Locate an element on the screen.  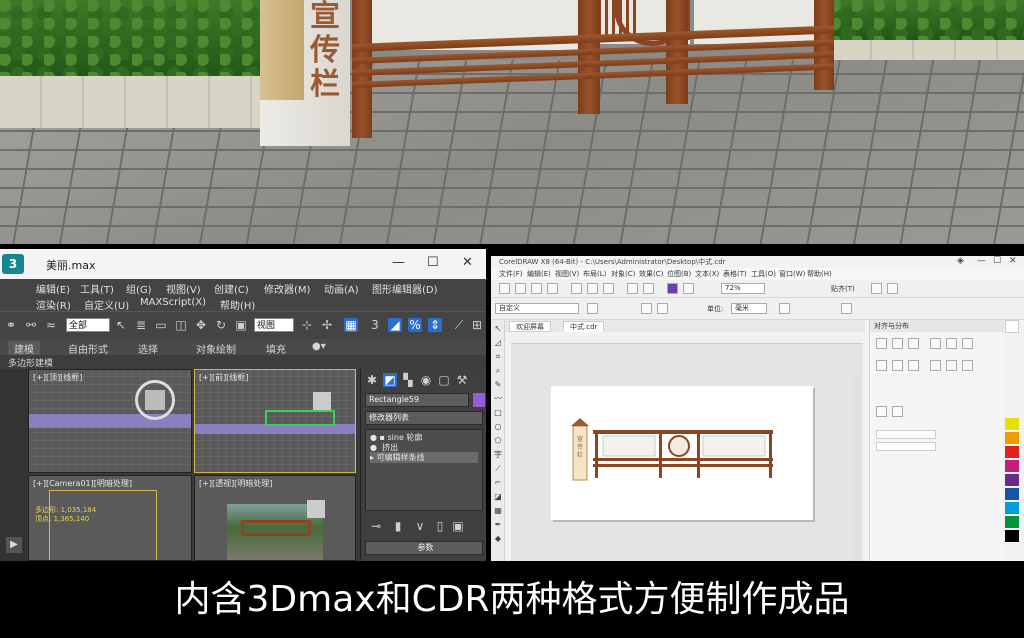
scale-icon: ▣ is located at coordinates (241, 325).